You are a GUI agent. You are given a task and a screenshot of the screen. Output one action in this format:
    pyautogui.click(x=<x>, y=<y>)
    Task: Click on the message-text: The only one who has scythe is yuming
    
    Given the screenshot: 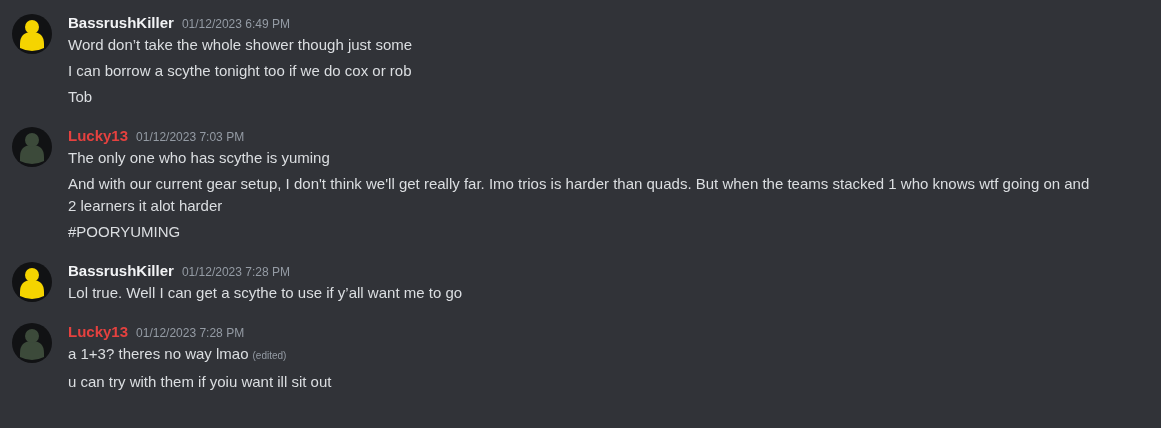 What is the action you would take?
    pyautogui.click(x=199, y=157)
    